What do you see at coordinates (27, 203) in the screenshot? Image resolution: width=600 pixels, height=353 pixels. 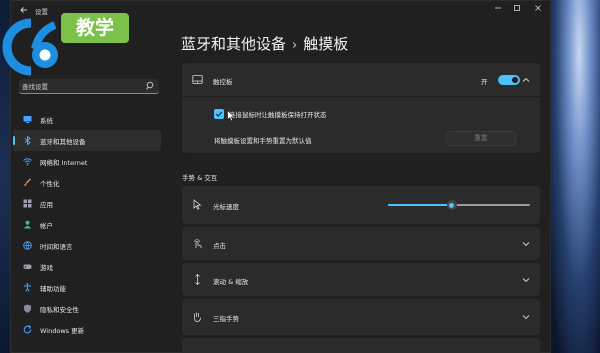 I see `apps-icon` at bounding box center [27, 203].